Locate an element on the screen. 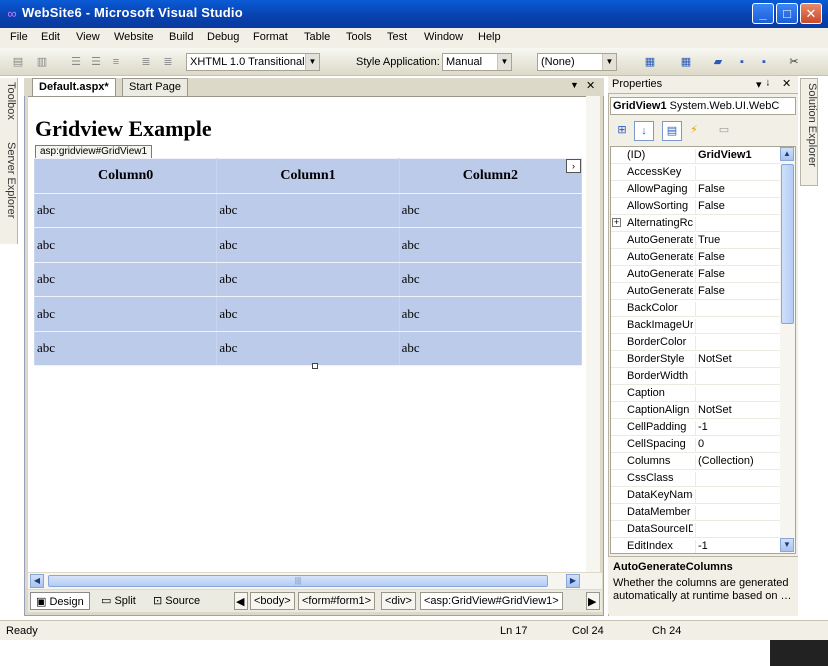 This screenshot has width=828, height=666. menu-view: View is located at coordinates (88, 37).